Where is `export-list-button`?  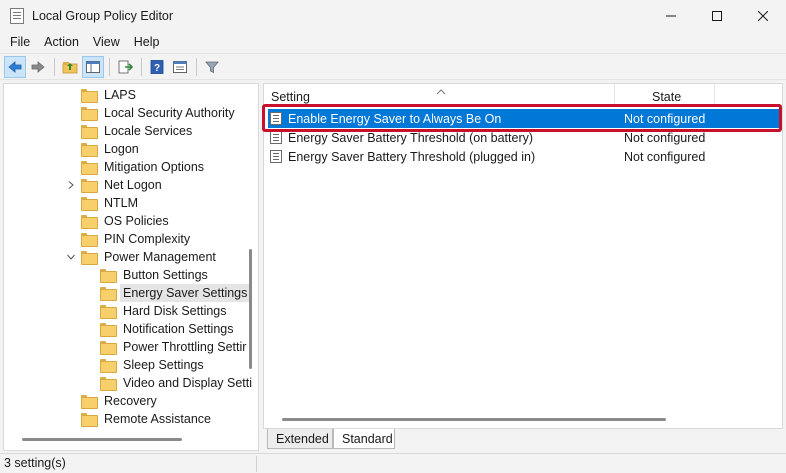 export-list-button is located at coordinates (125, 67).